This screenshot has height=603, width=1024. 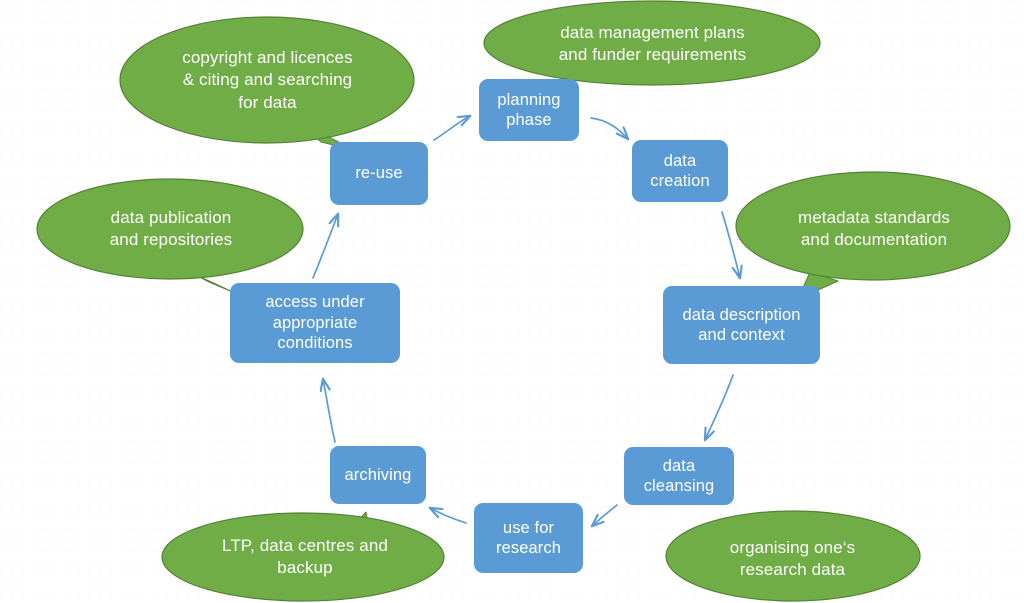 What do you see at coordinates (680, 171) in the screenshot?
I see `node-data-creation: data creation` at bounding box center [680, 171].